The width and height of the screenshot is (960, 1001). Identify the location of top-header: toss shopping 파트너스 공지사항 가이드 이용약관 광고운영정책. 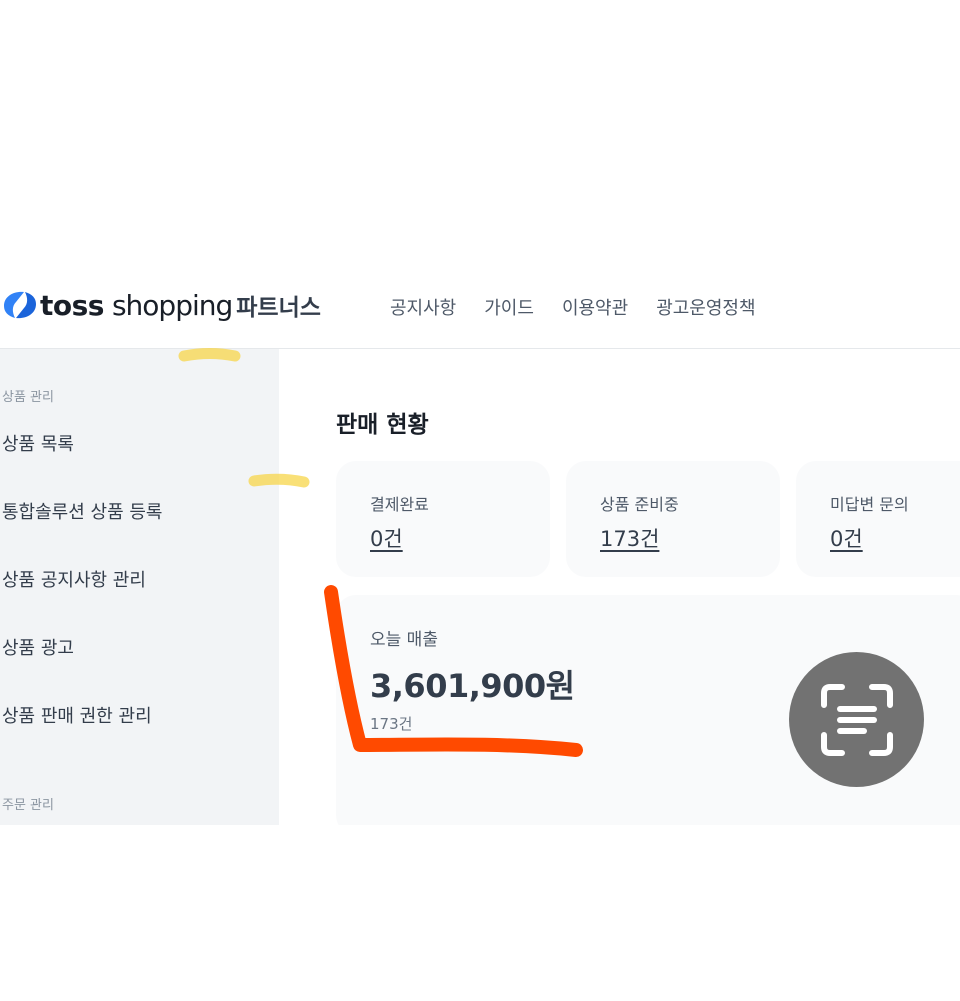
(480, 304).